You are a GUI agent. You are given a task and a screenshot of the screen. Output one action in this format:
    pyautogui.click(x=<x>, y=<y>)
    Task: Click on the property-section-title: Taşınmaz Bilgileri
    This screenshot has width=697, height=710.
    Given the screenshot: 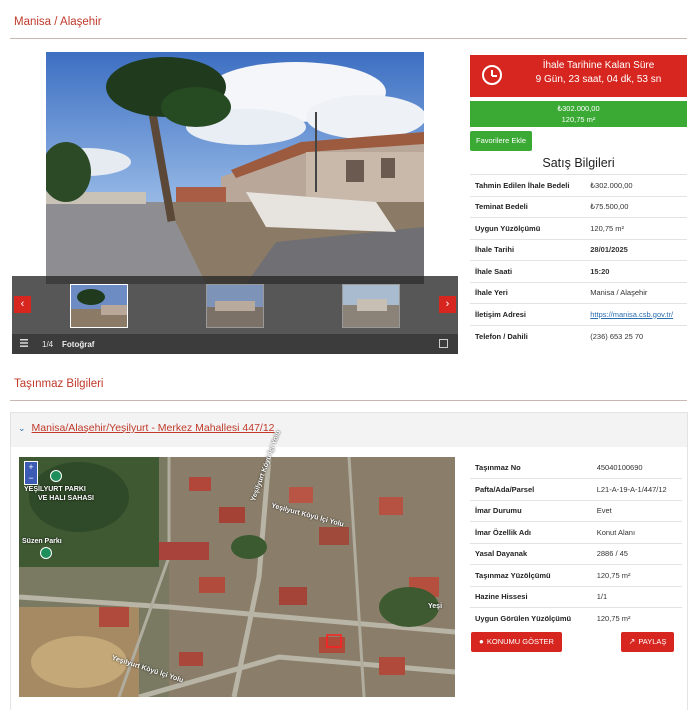 What is the action you would take?
    pyautogui.click(x=59, y=384)
    